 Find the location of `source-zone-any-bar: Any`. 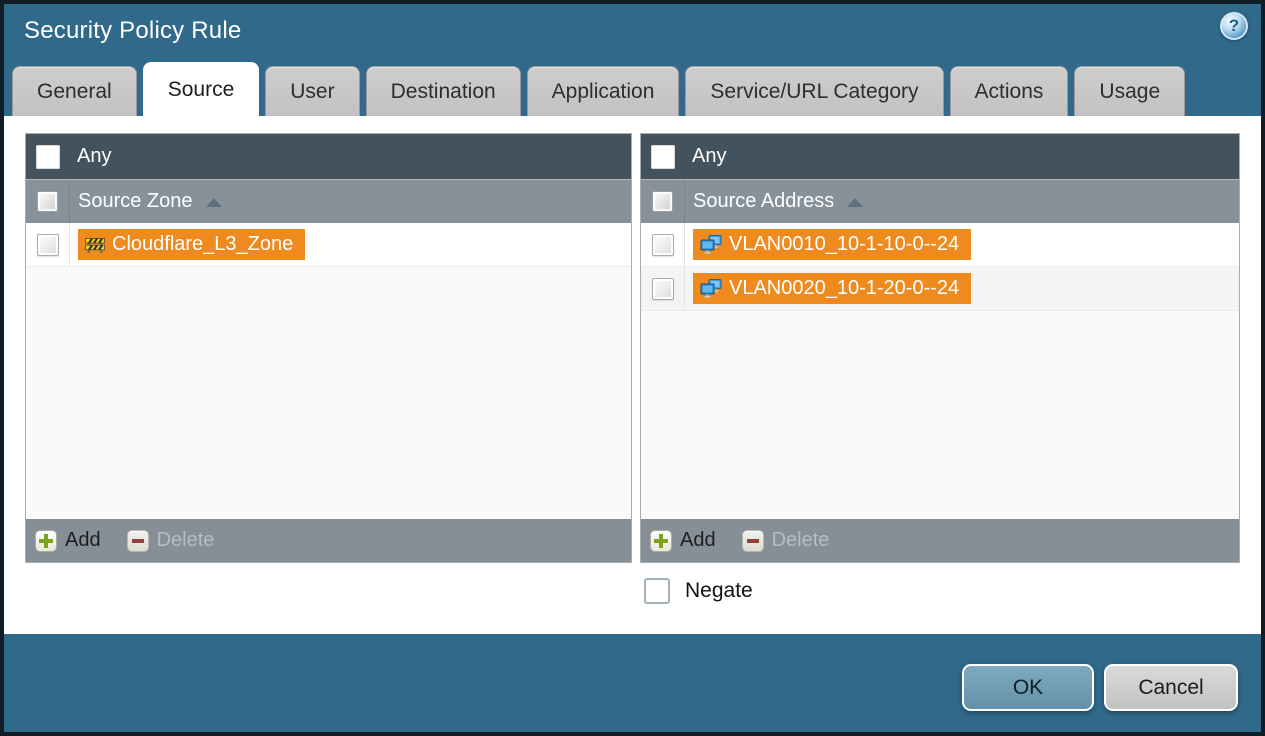

source-zone-any-bar: Any is located at coordinates (328, 156).